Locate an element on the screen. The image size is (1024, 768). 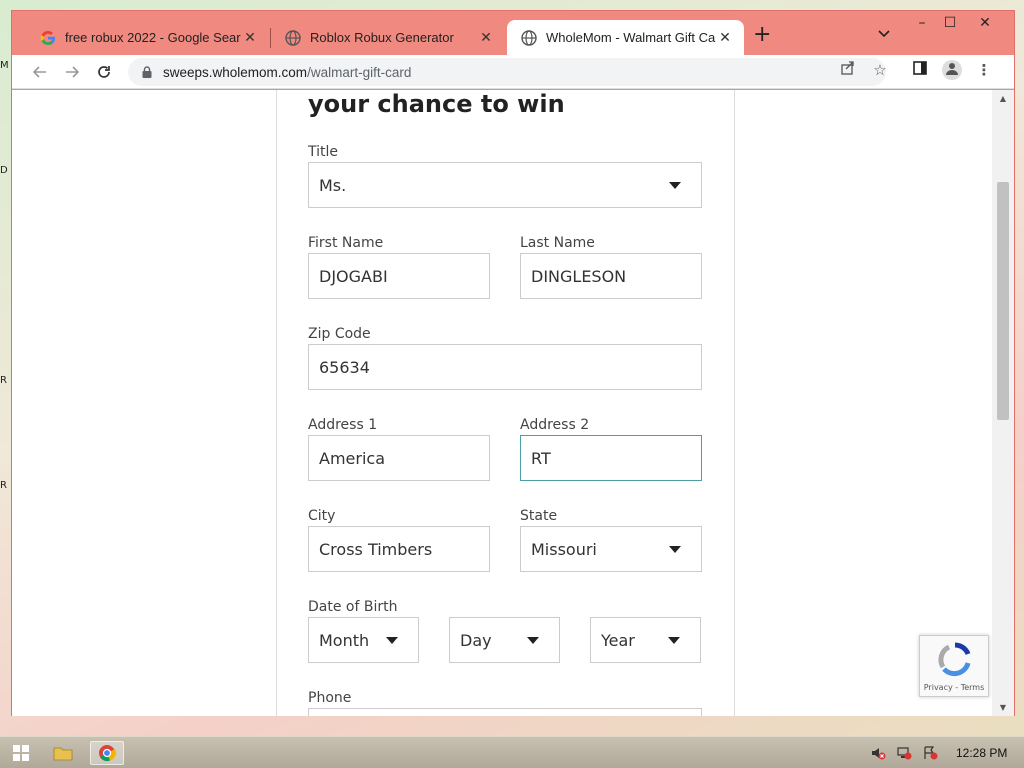
last-name-label: Last Name is located at coordinates (557, 243).